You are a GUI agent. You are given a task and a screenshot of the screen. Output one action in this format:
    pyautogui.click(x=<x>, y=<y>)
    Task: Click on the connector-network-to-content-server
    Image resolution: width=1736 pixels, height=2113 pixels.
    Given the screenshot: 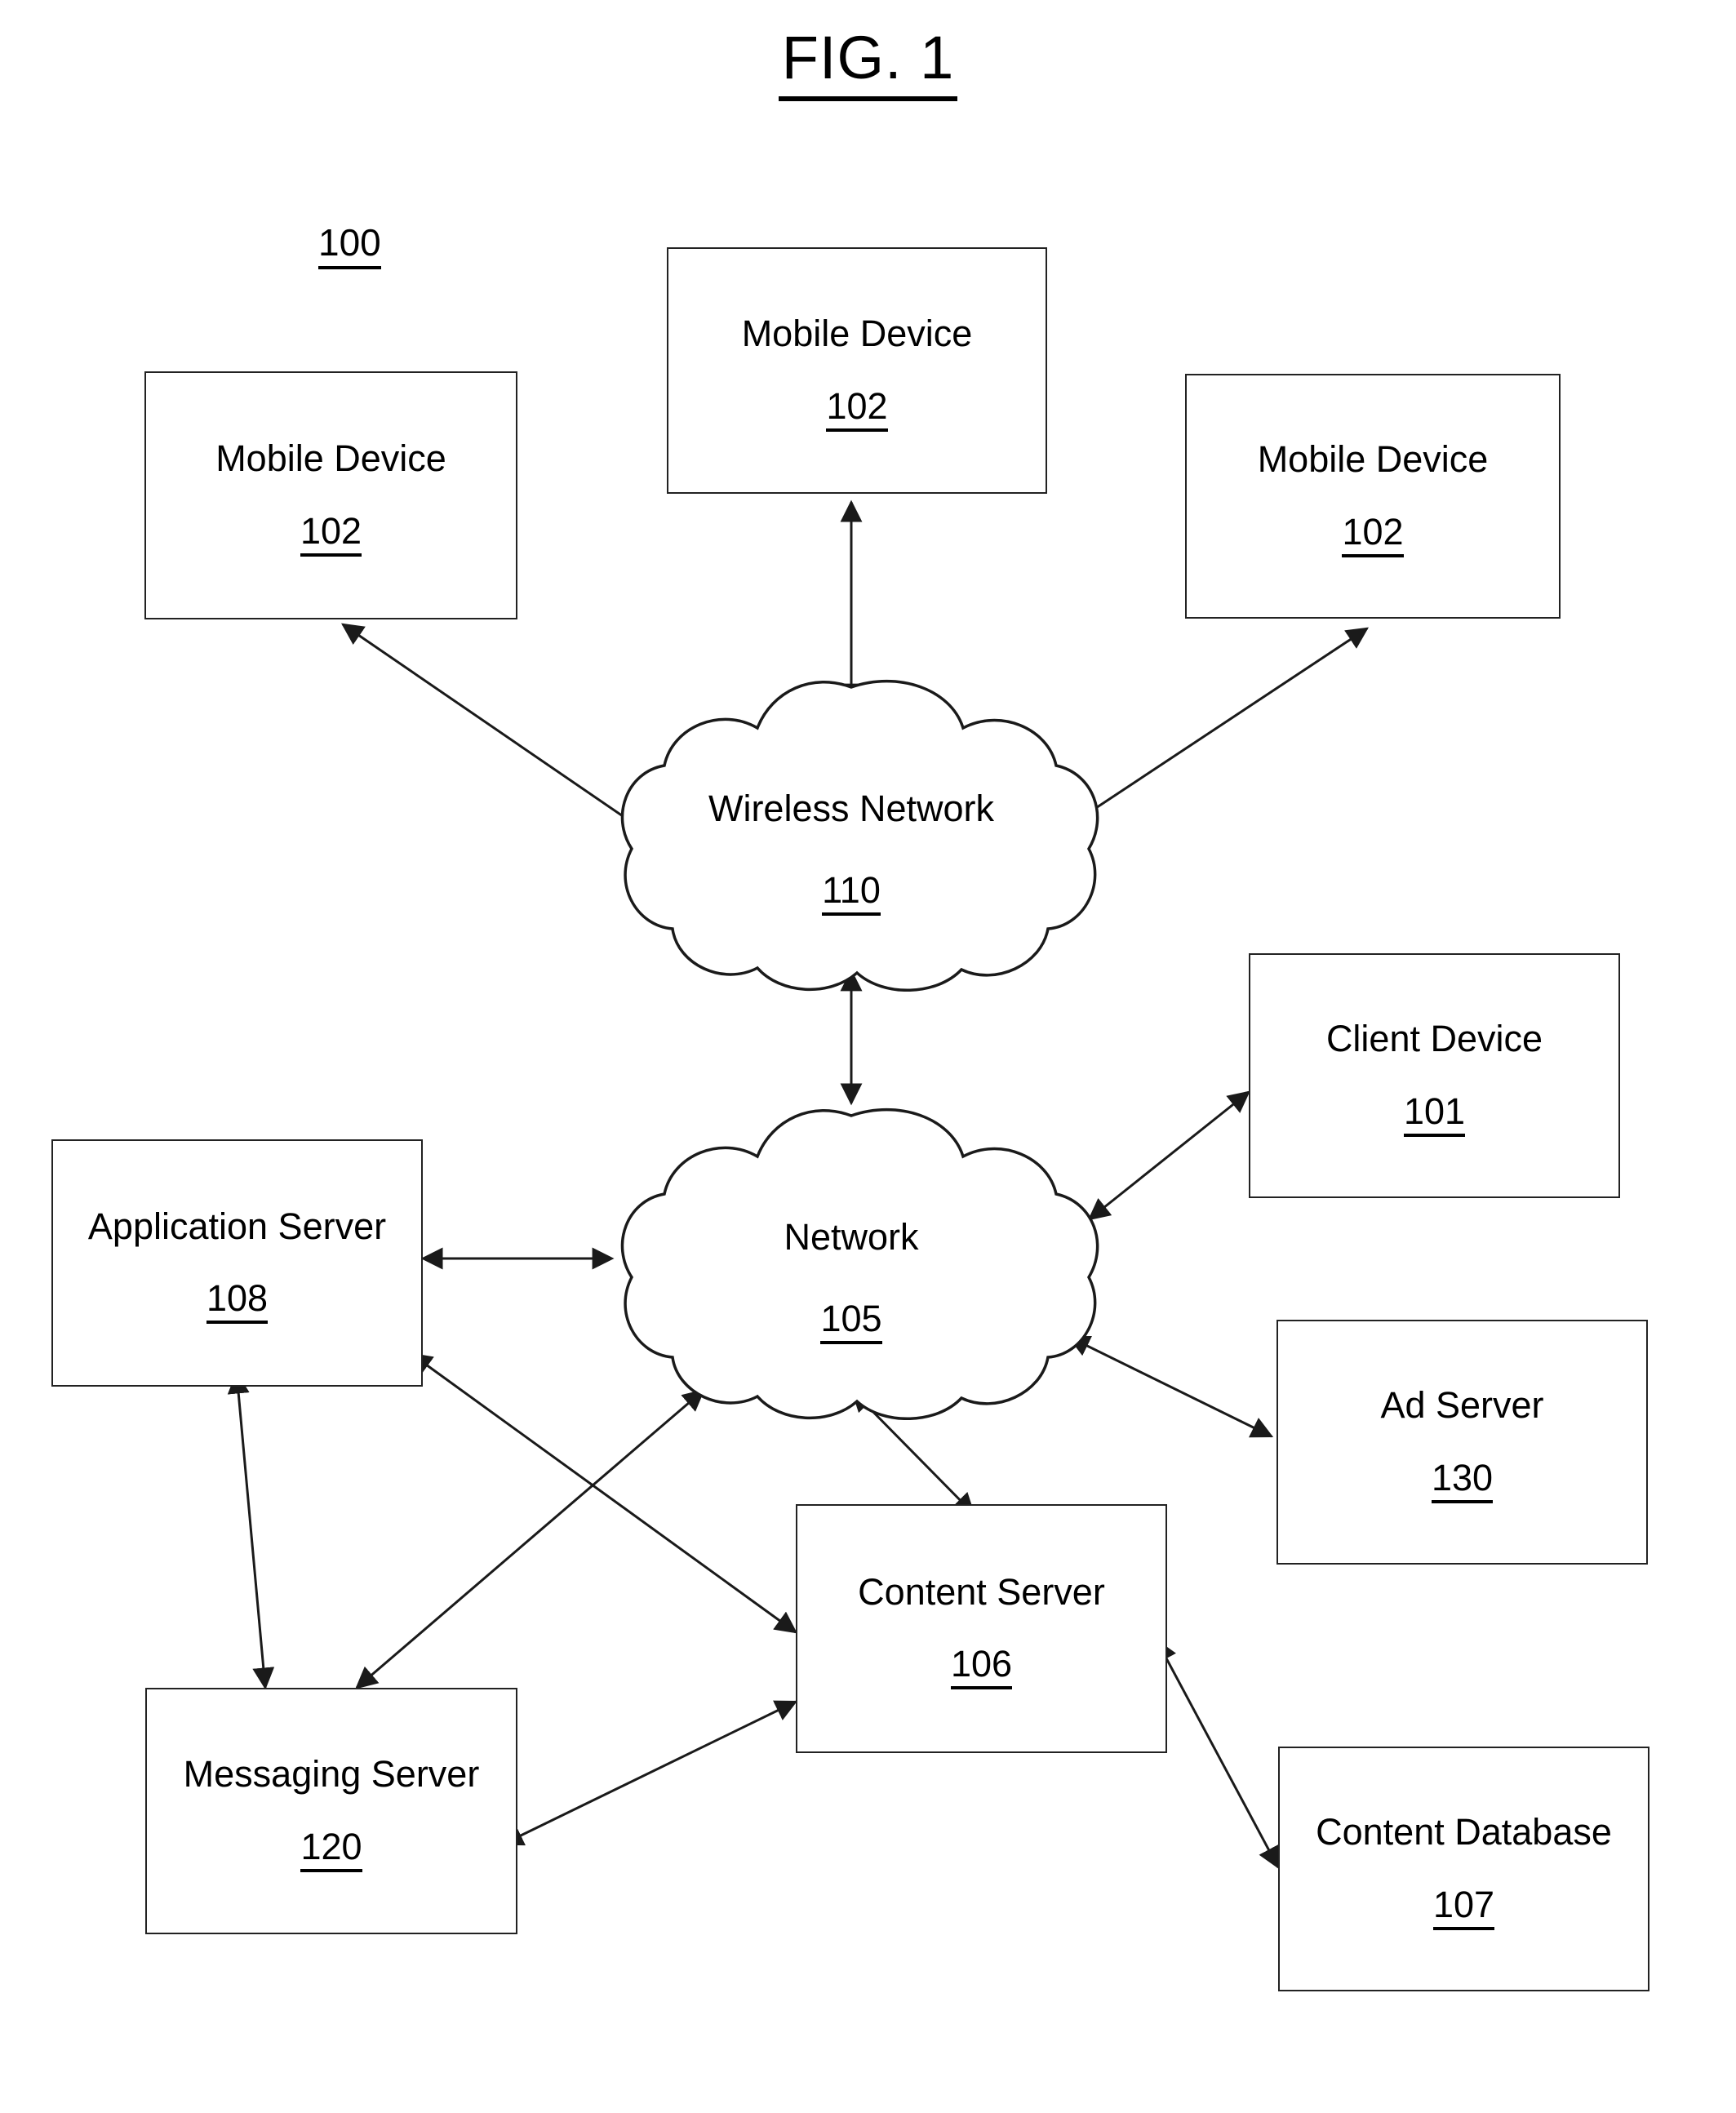 What is the action you would take?
    pyautogui.click(x=912, y=1452)
    